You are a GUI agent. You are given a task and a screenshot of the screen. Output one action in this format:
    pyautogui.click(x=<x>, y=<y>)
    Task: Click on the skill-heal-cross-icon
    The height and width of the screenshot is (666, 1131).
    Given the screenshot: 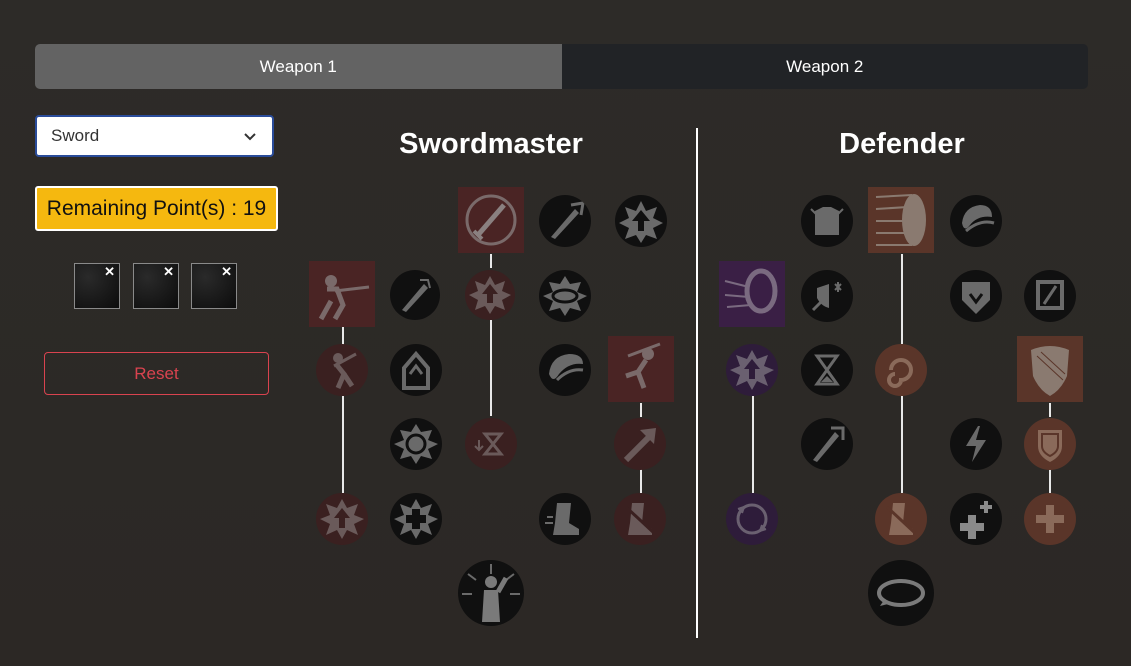 What is the action you would take?
    pyautogui.click(x=1050, y=519)
    